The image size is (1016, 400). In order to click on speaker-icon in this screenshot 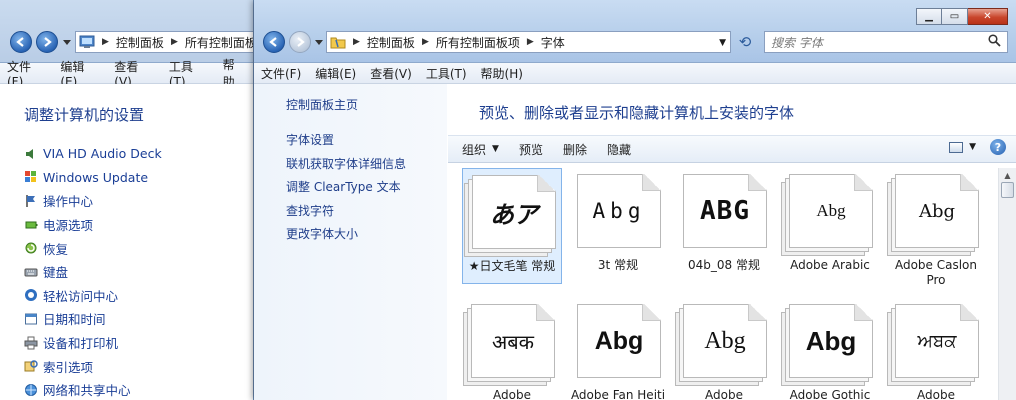, I will do `click(31, 154)`.